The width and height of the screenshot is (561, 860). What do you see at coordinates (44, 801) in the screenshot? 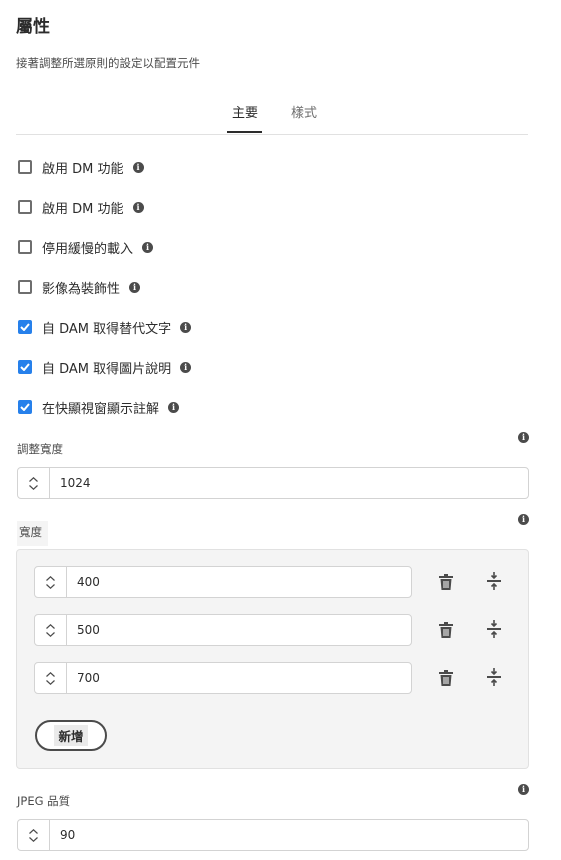
I see `jpeg-quality-label: JPEG 品質` at bounding box center [44, 801].